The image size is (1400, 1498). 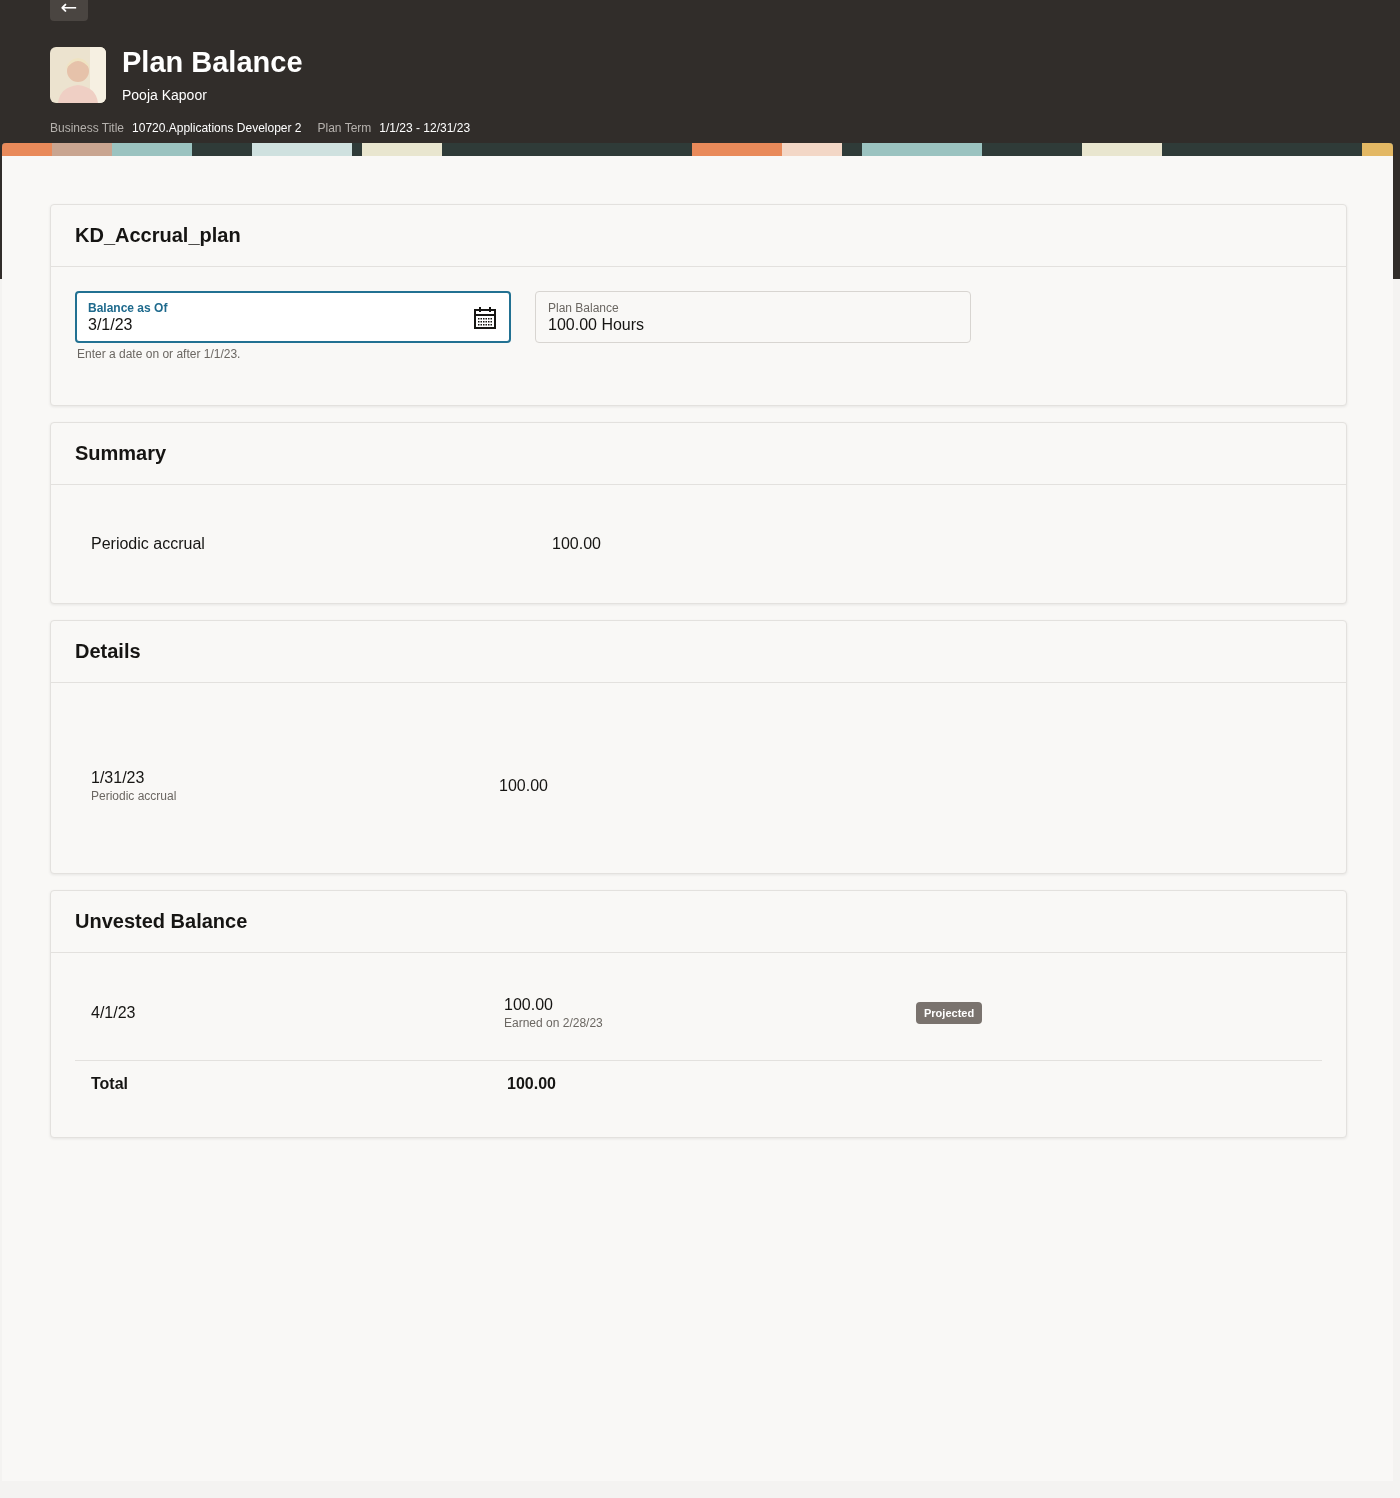 What do you see at coordinates (148, 544) in the screenshot?
I see `row-label: Periodic accrual` at bounding box center [148, 544].